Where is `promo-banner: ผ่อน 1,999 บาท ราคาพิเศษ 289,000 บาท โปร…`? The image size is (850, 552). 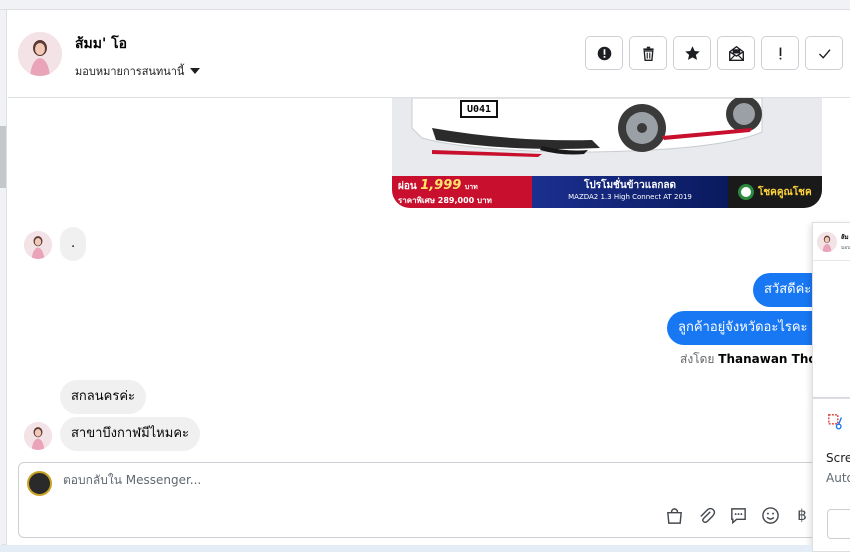 promo-banner: ผ่อน 1,999 บาท ราคาพิเศษ 289,000 บาท โปร… is located at coordinates (607, 192).